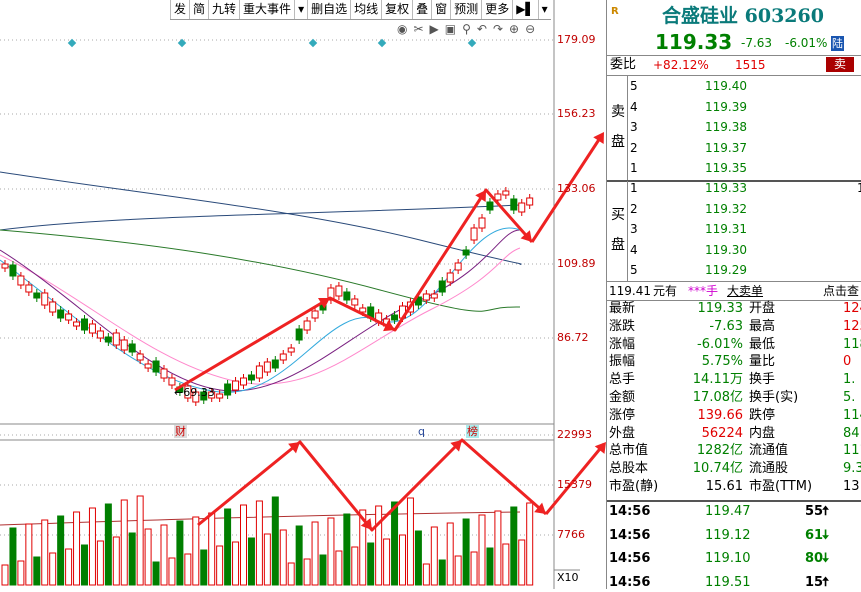  I want to click on level-price: 119.39, so click(726, 106).